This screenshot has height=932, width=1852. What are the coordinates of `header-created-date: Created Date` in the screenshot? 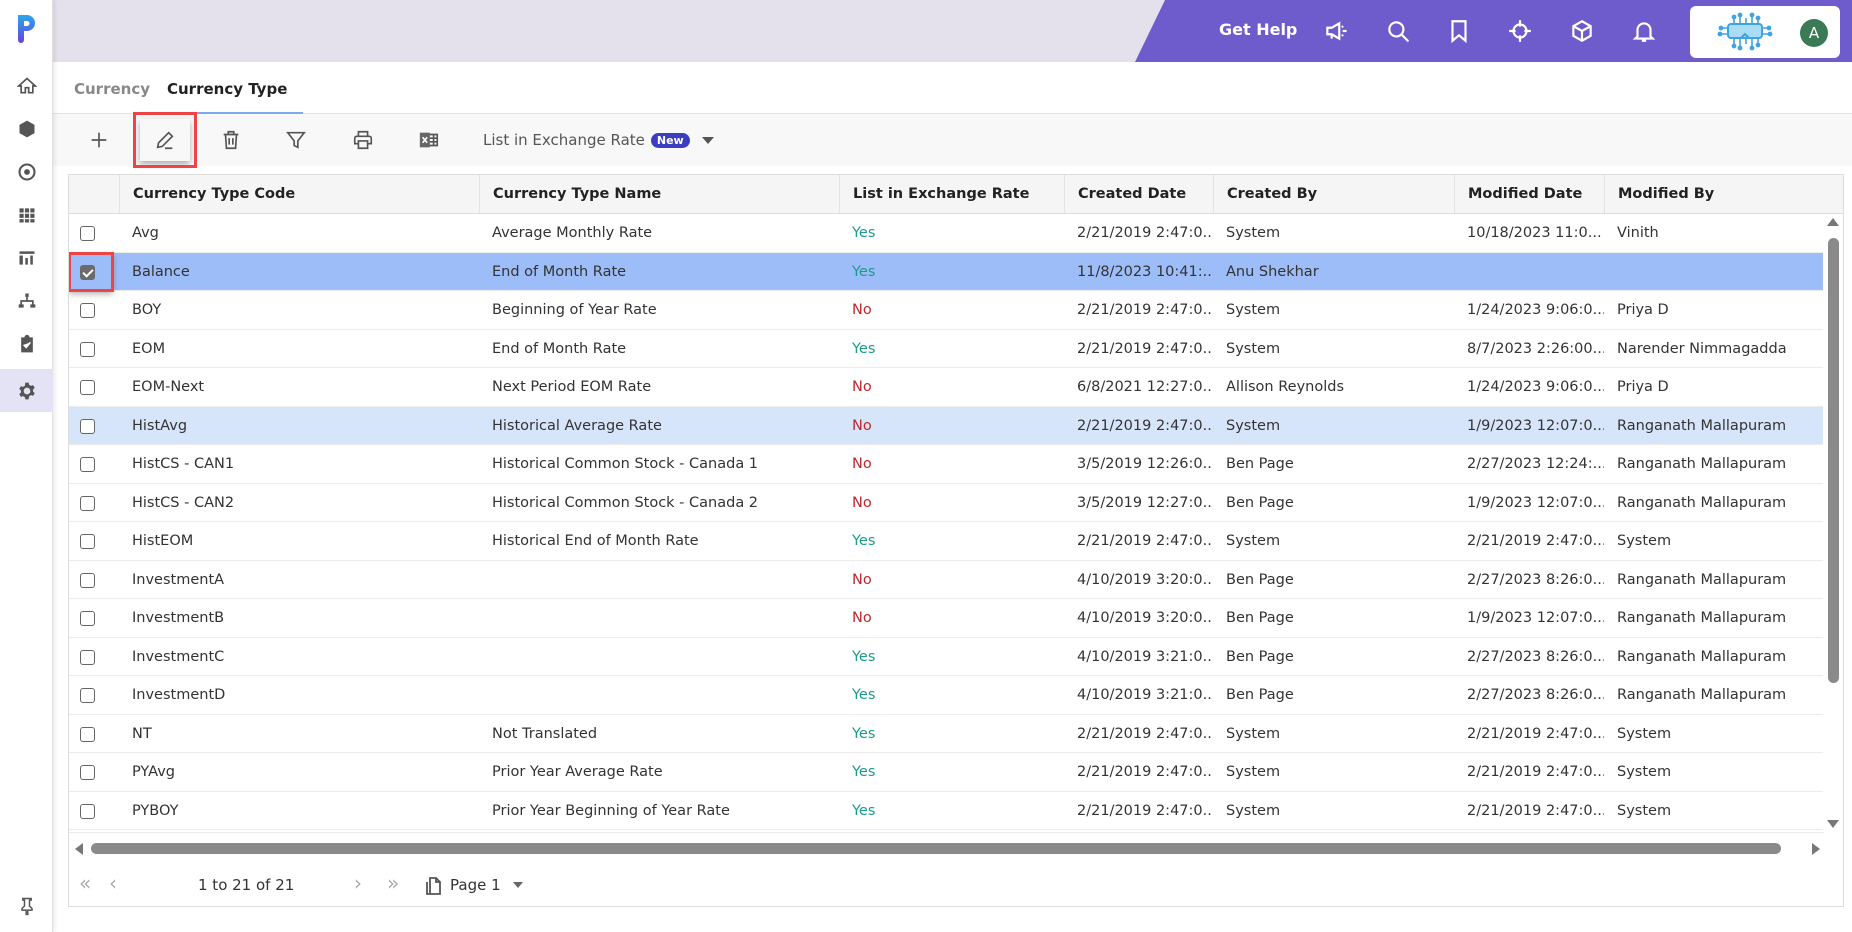 It's located at (1138, 194).